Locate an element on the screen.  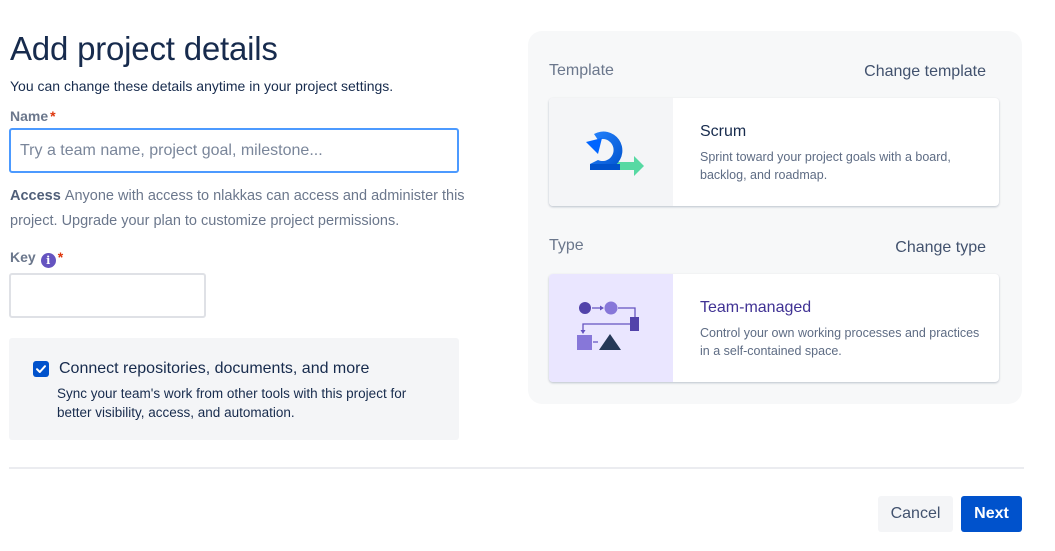
connect-checkbox is located at coordinates (41, 369).